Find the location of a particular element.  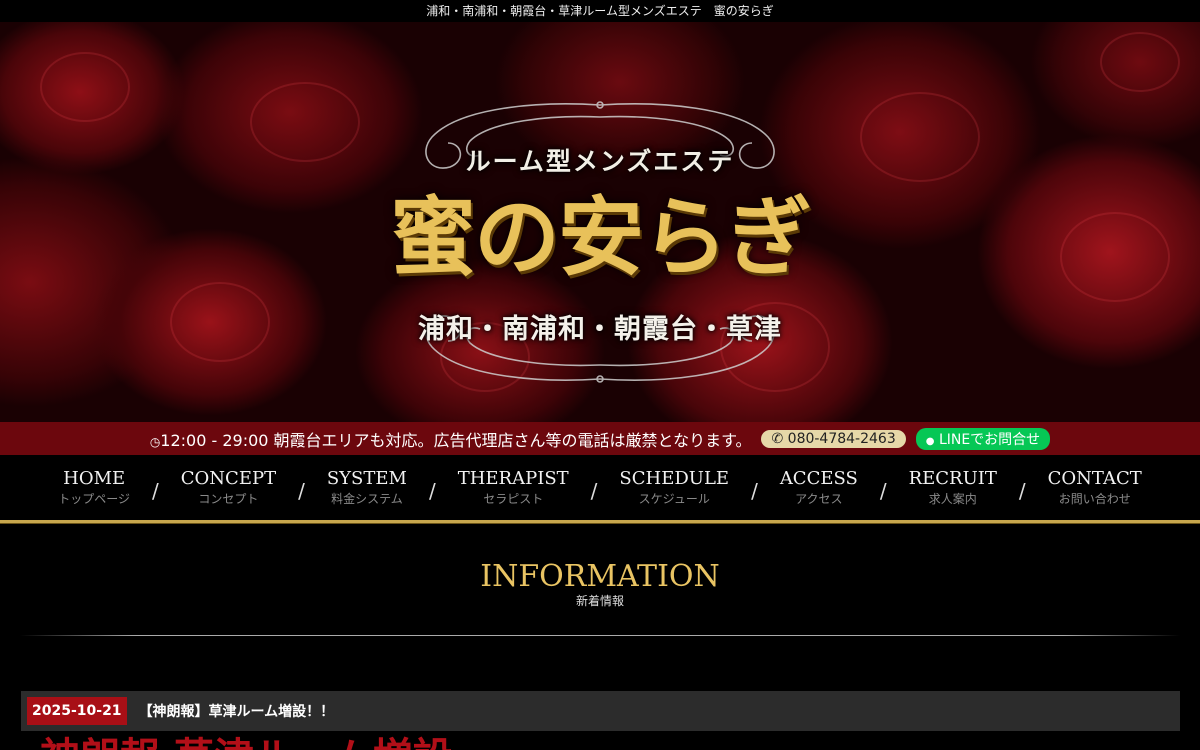

information-subtitle: 新着情報 is located at coordinates (599, 601).